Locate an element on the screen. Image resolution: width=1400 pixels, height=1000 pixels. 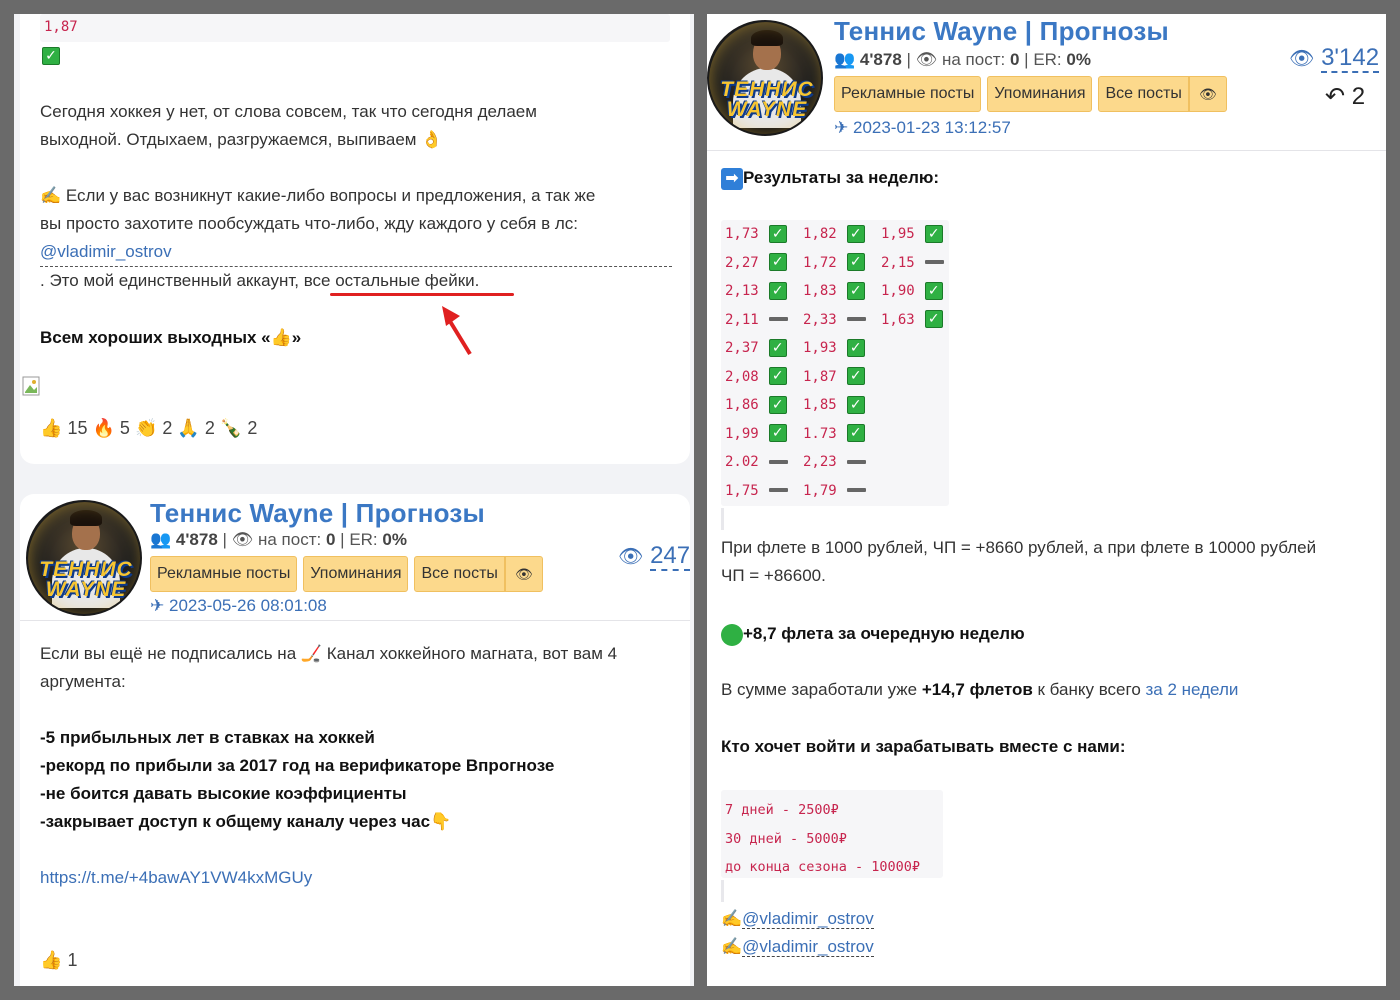
result-cell: 1,63 ✓ is located at coordinates (912, 320).